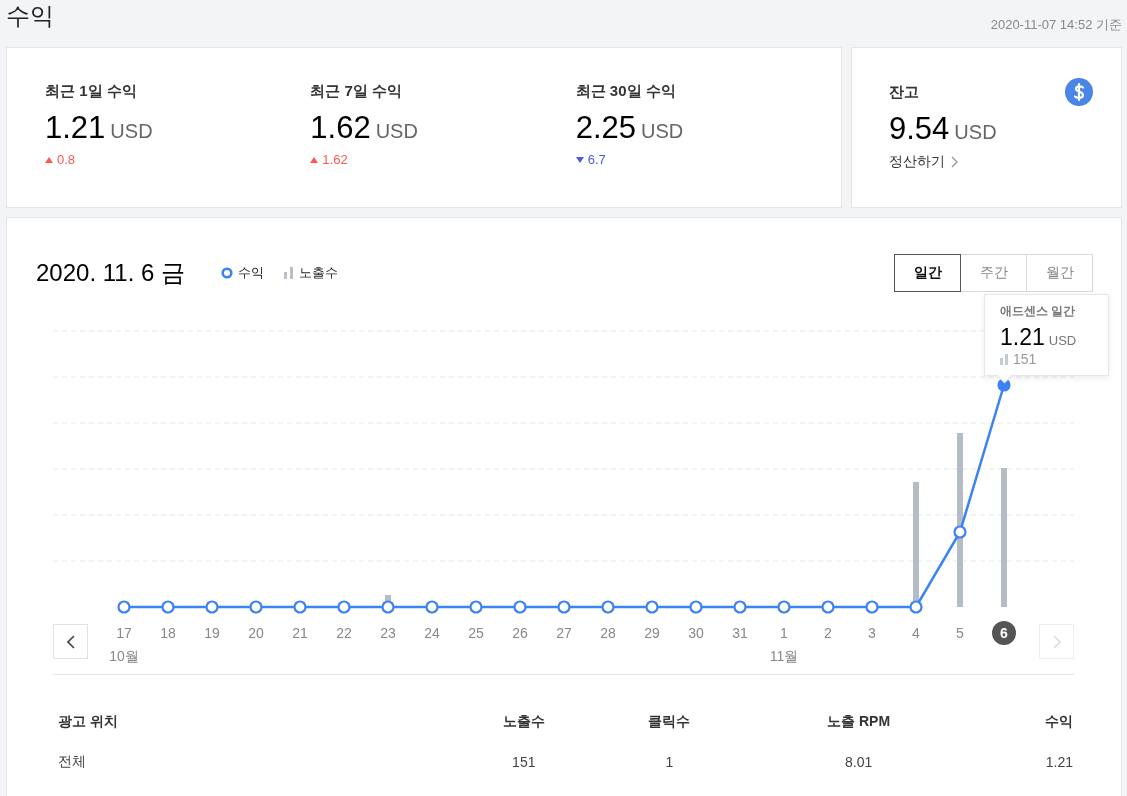 This screenshot has height=796, width=1127. What do you see at coordinates (66, 159) in the screenshot?
I see `change-value: 0.8` at bounding box center [66, 159].